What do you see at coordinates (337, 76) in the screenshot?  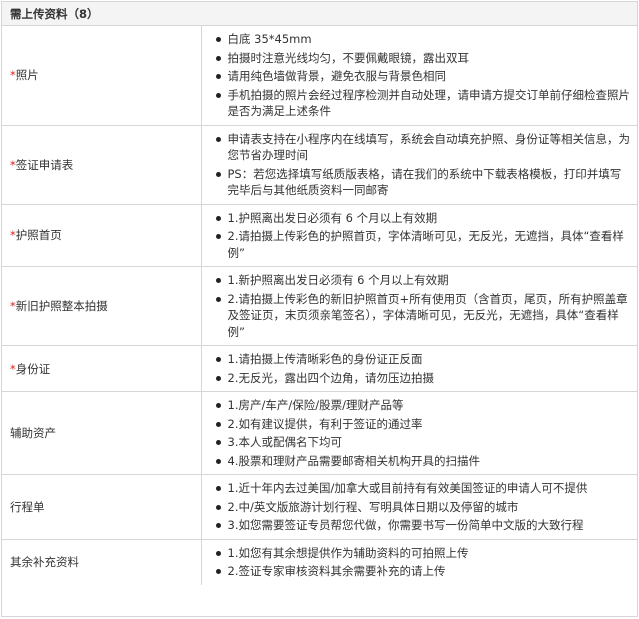 I see `requirement-text: 请用纯色墙做背景，避免衣服与背景色相同` at bounding box center [337, 76].